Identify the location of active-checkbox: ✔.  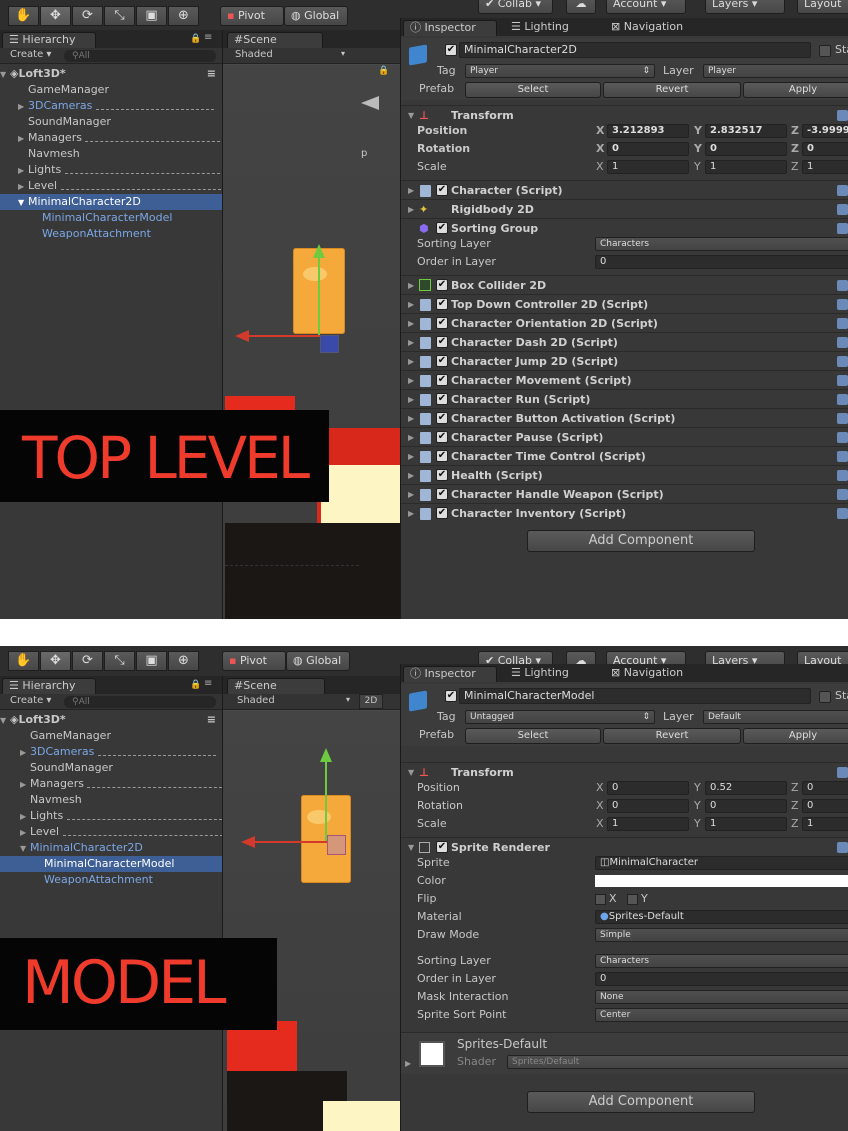
(451, 50).